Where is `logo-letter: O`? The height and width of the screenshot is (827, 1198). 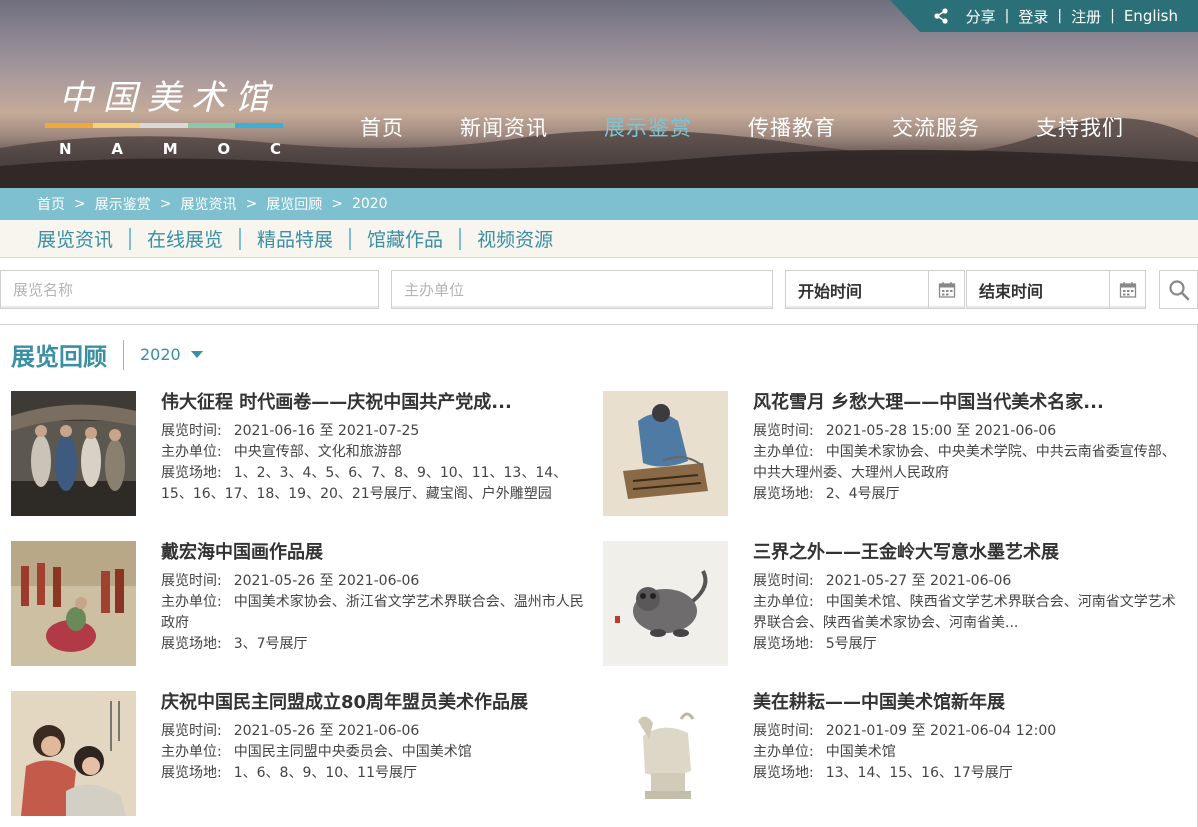
logo-letter: O is located at coordinates (224, 149).